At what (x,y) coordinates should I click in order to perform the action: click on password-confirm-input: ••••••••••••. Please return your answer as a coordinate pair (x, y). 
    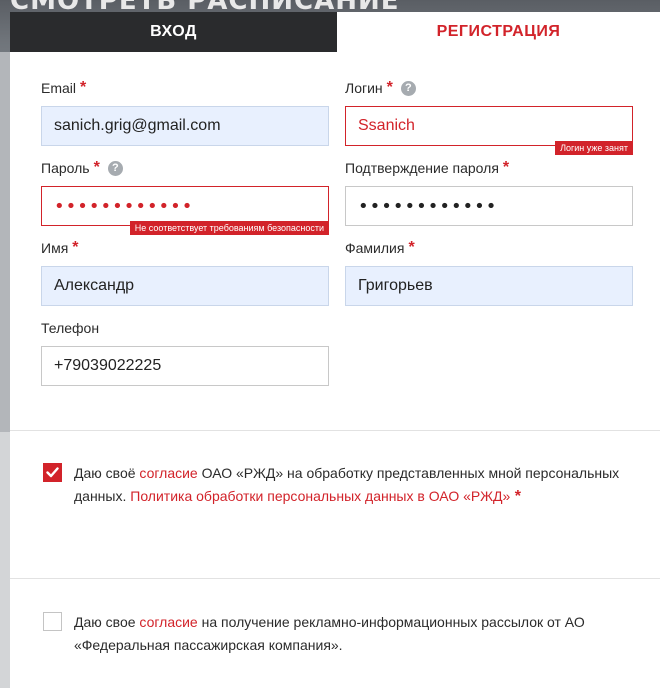
    Looking at the image, I should click on (489, 206).